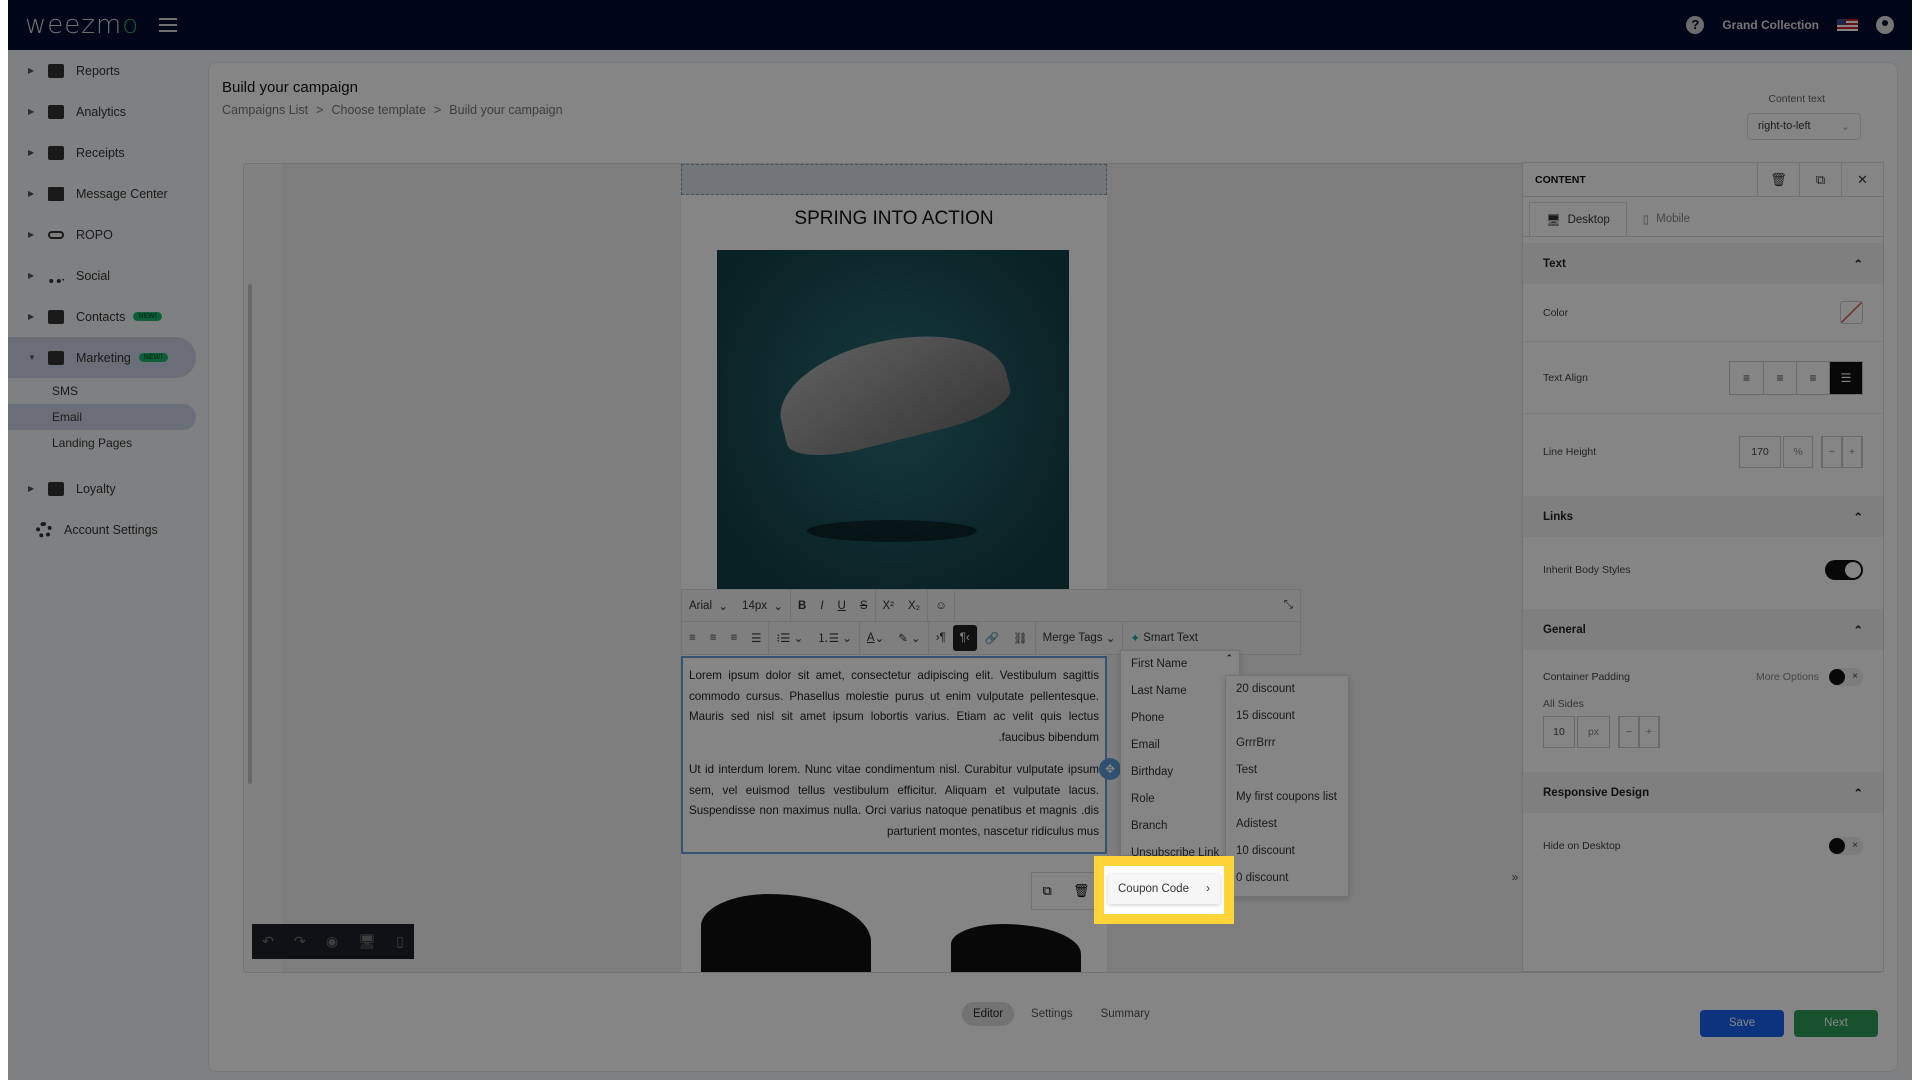 This screenshot has height=1080, width=1920. I want to click on ltr-icon: ›¶, so click(941, 638).